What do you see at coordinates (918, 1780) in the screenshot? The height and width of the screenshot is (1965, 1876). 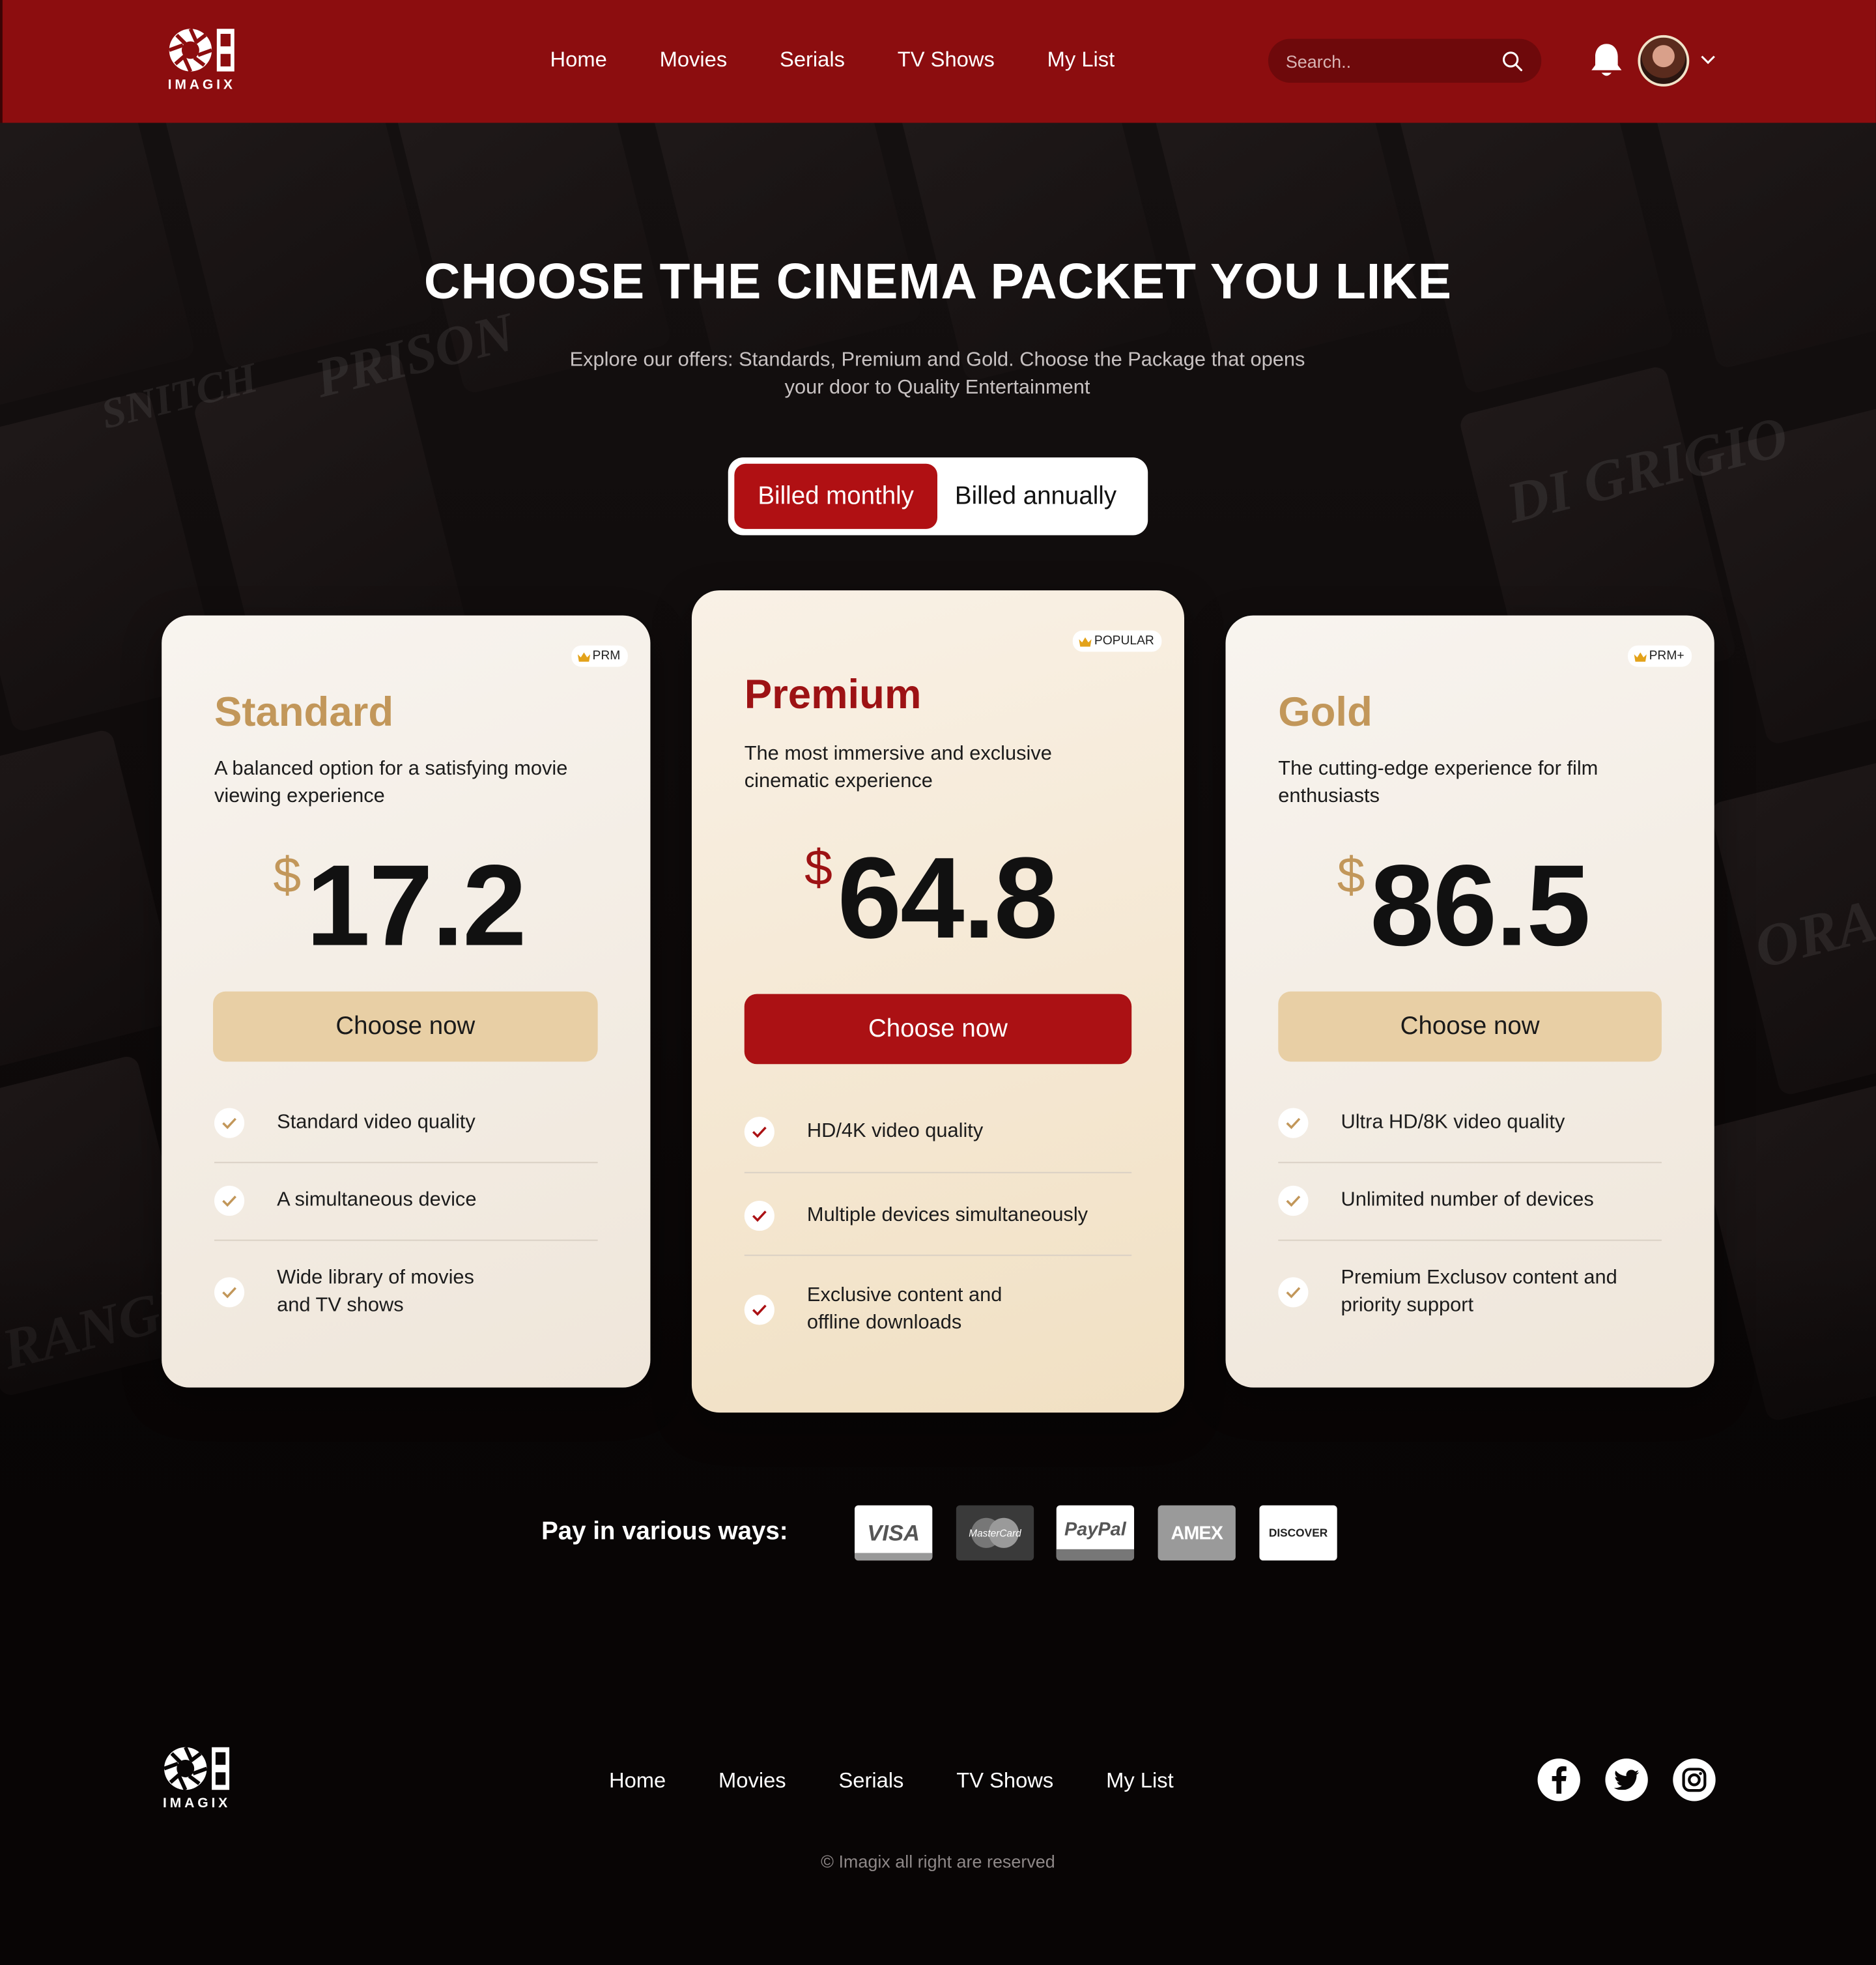 I see `footer-nav: Home Movies Serials TV Shows My List` at bounding box center [918, 1780].